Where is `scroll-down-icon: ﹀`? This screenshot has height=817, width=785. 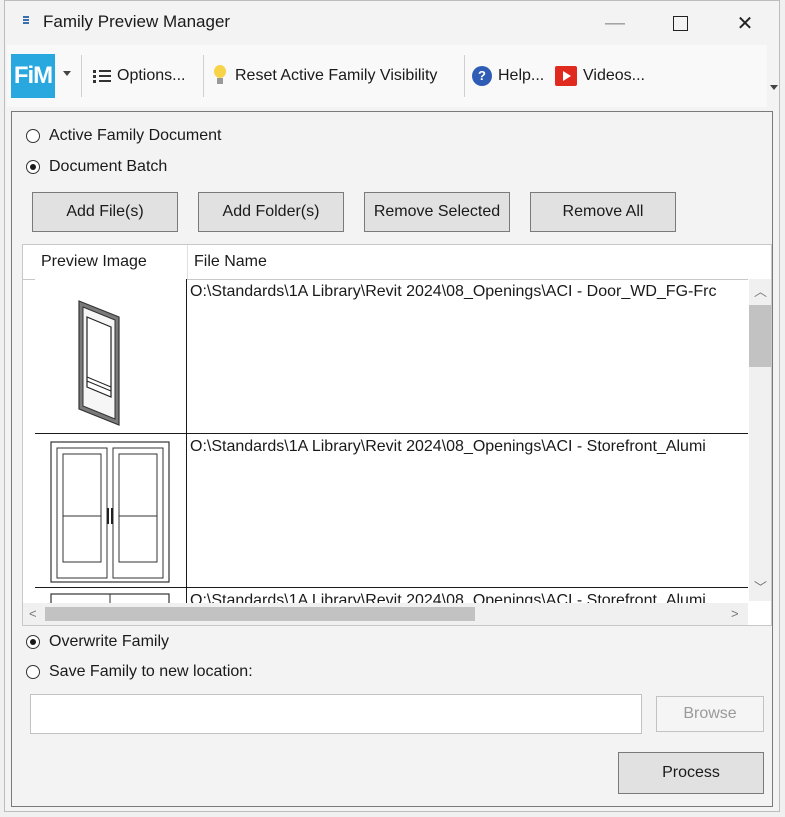 scroll-down-icon: ﹀ is located at coordinates (760, 588).